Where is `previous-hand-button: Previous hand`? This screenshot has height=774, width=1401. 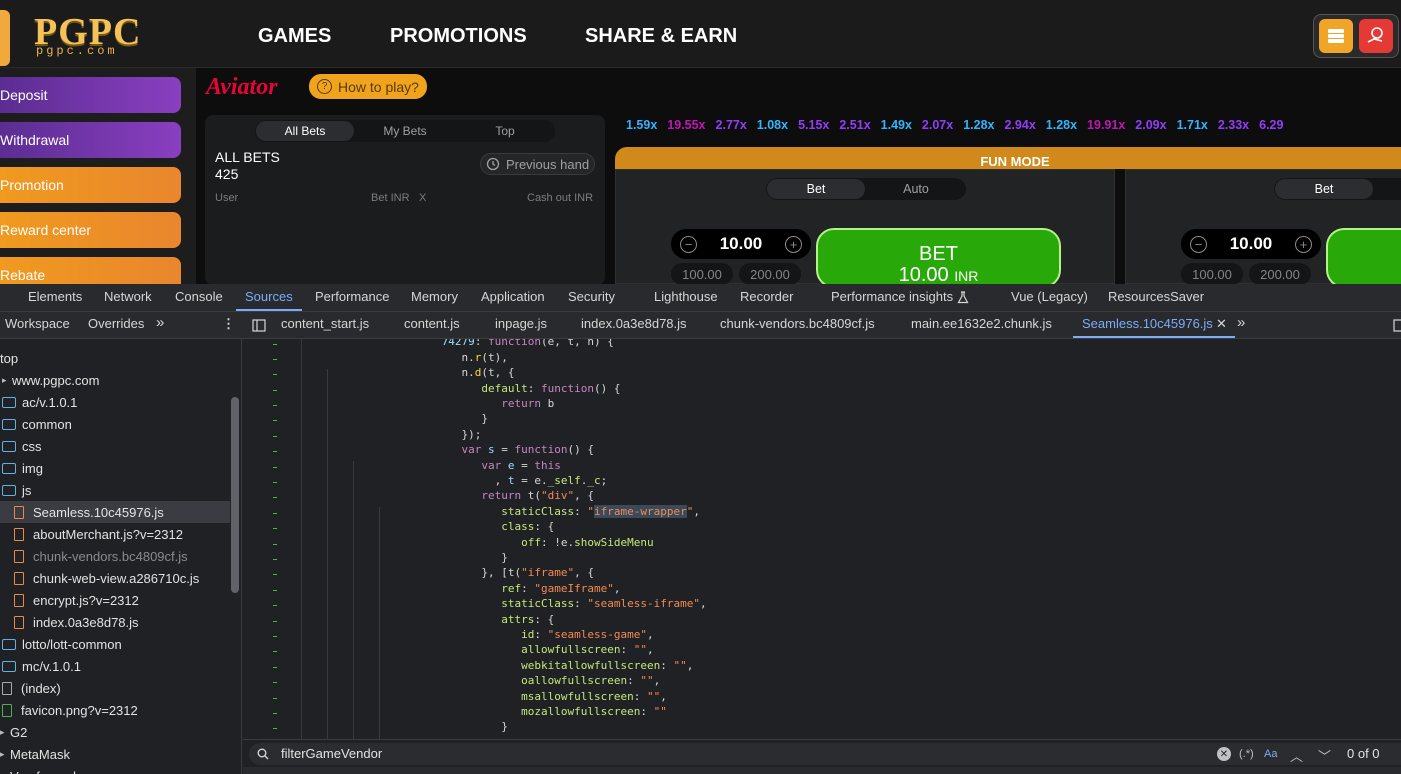
previous-hand-button: Previous hand is located at coordinates (537, 164).